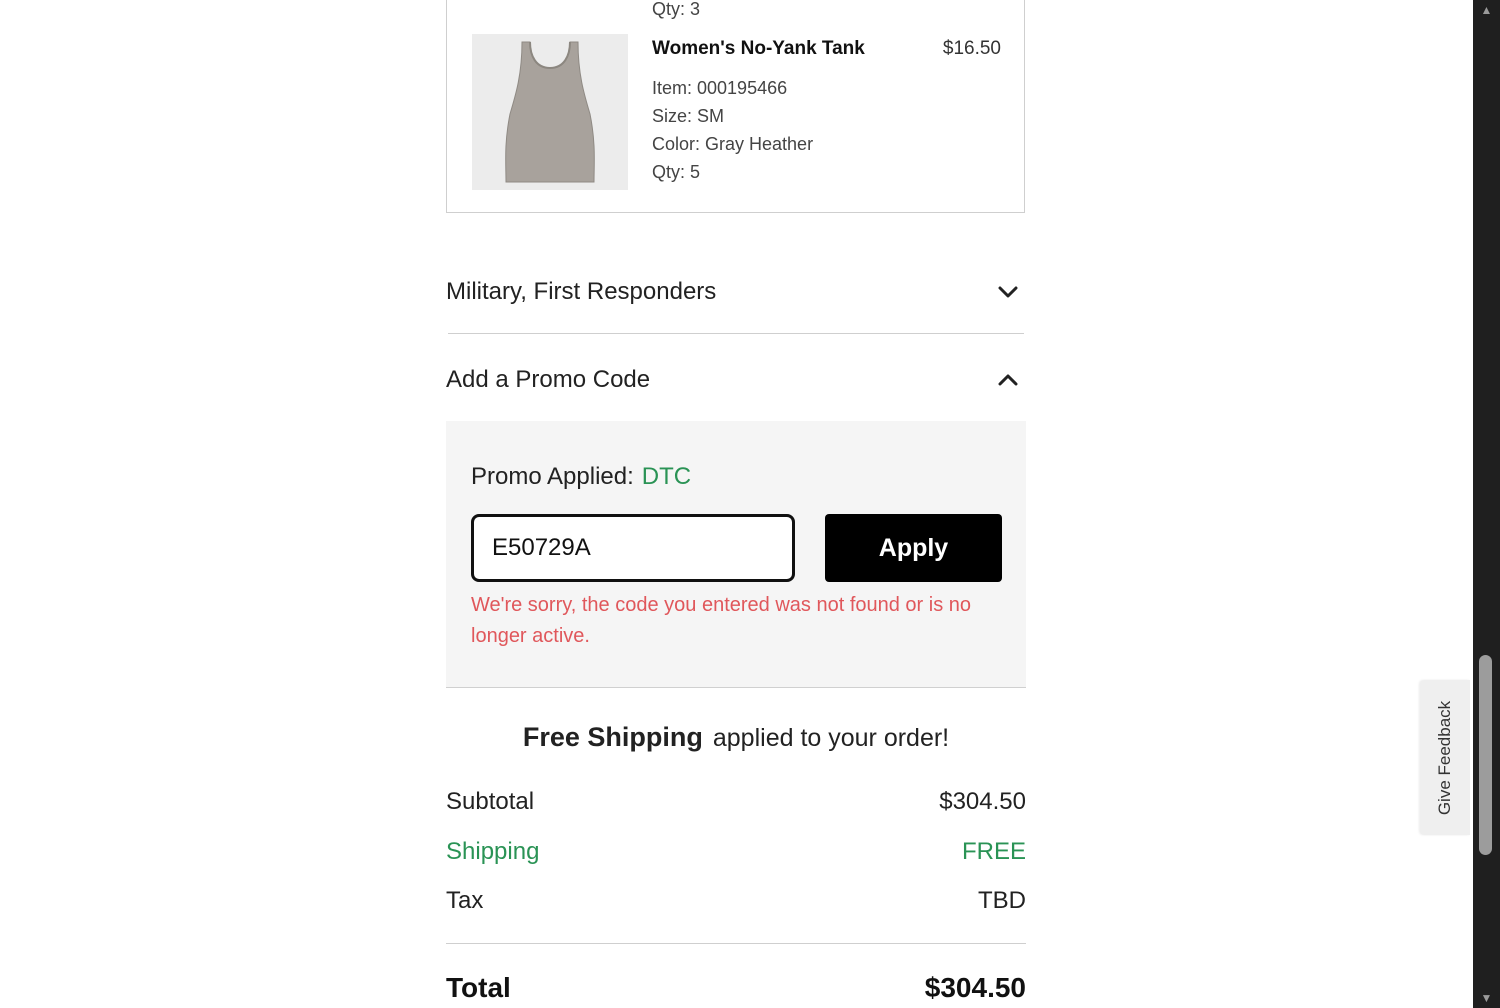 This screenshot has height=1008, width=1500. What do you see at coordinates (736, 802) in the screenshot?
I see `subtotal-row: Subtotal $304.50` at bounding box center [736, 802].